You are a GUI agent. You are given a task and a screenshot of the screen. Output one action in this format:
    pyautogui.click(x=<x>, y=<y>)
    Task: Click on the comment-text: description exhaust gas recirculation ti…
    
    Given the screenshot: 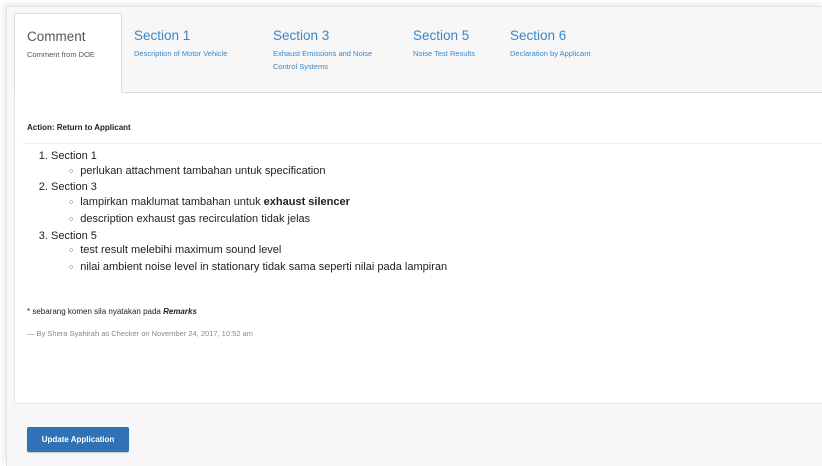 What is the action you would take?
    pyautogui.click(x=195, y=218)
    